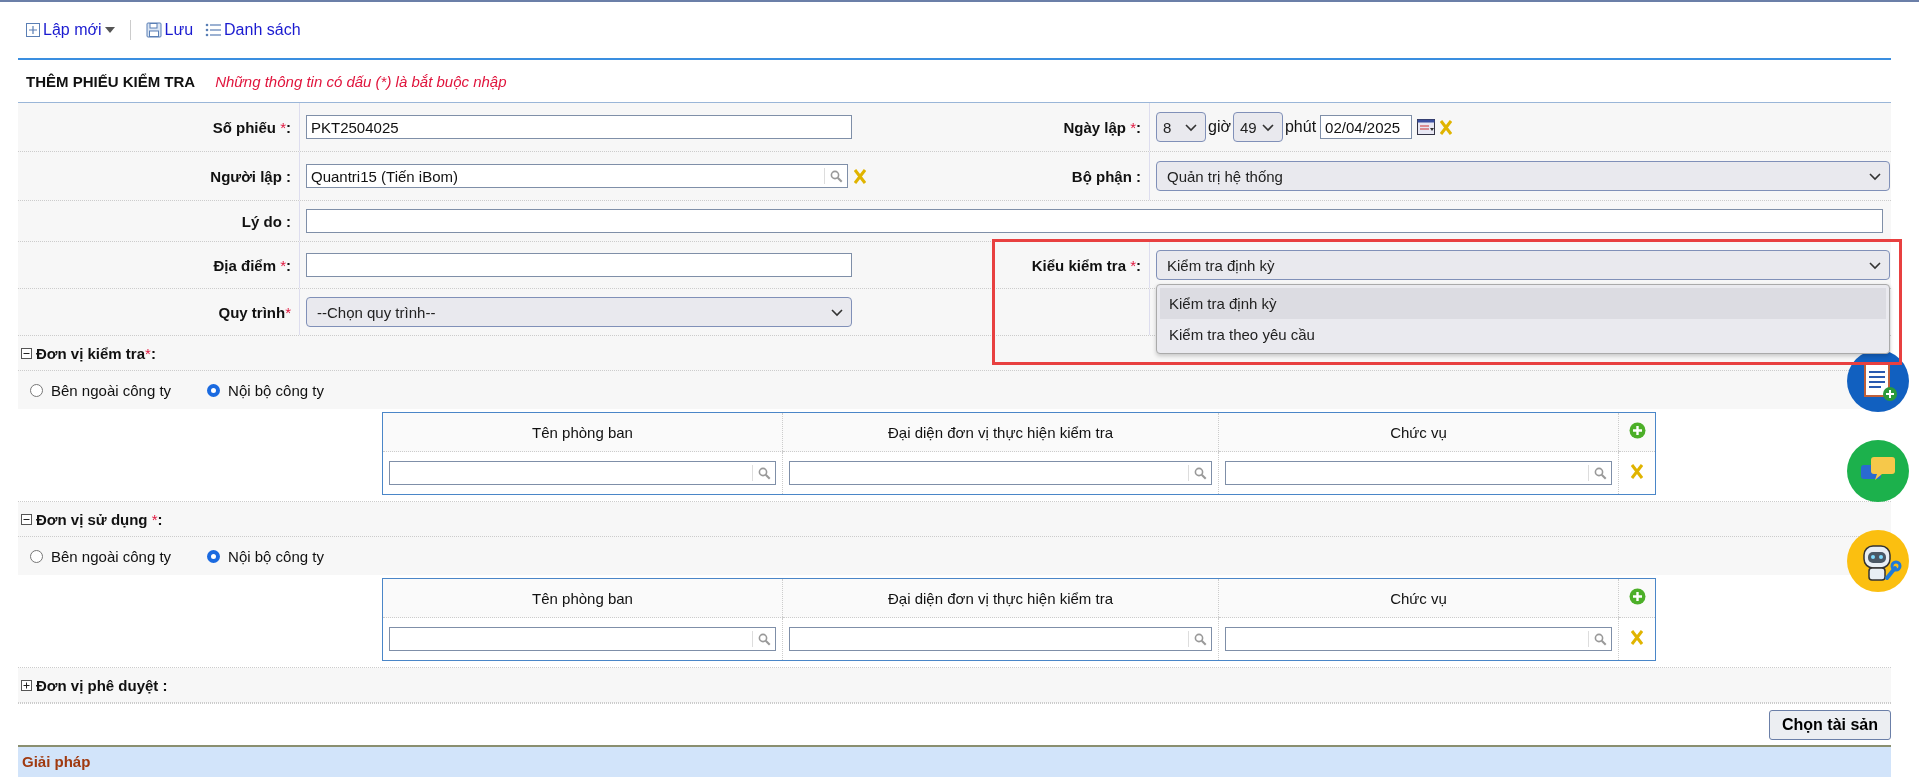  I want to click on field-label: Ngày lập *:, so click(1102, 127).